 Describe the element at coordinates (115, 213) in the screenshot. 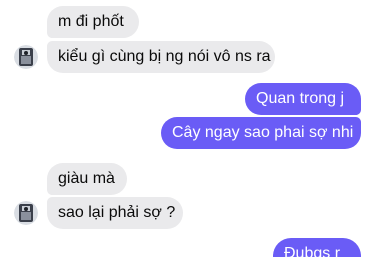

I see `incoming-message: sao lại phải sợ ?` at that location.